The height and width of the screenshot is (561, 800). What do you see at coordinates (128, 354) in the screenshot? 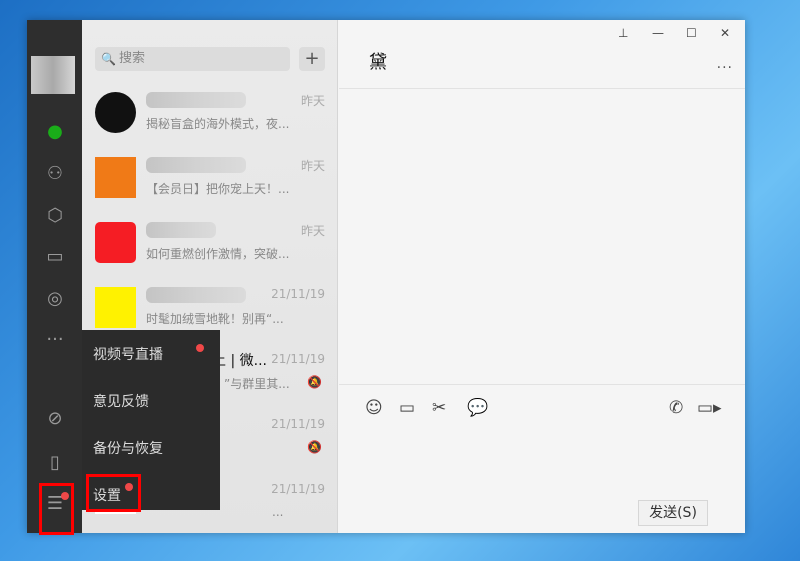
I see `menu-item-live: 视频号直播` at bounding box center [128, 354].